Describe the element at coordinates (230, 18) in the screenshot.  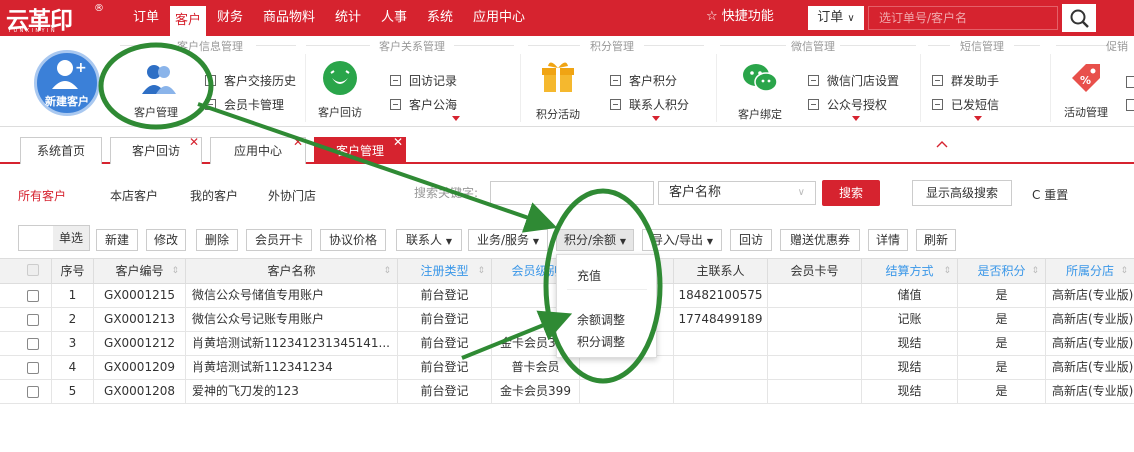
I see `nav-finance: 财务` at that location.